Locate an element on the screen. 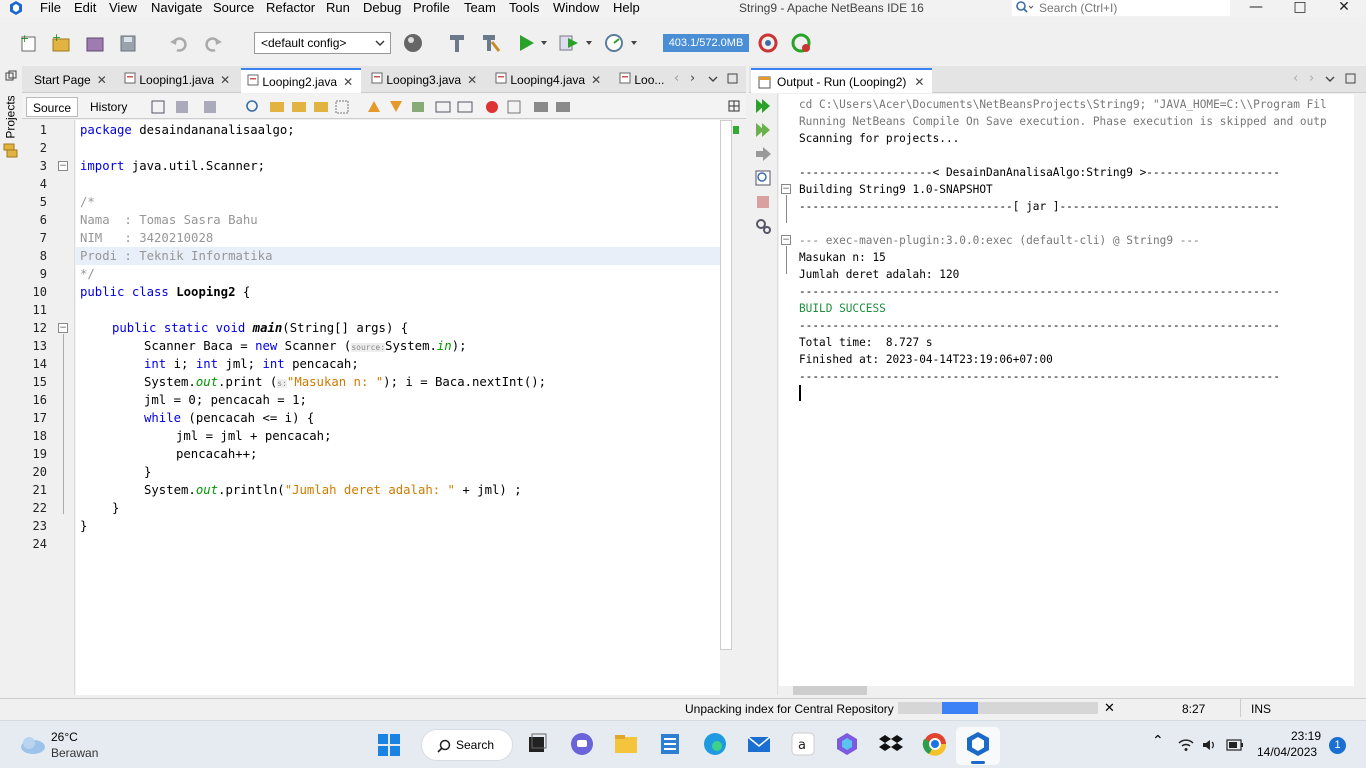 This screenshot has width=1366, height=768. amazon-icon: a is located at coordinates (803, 744).